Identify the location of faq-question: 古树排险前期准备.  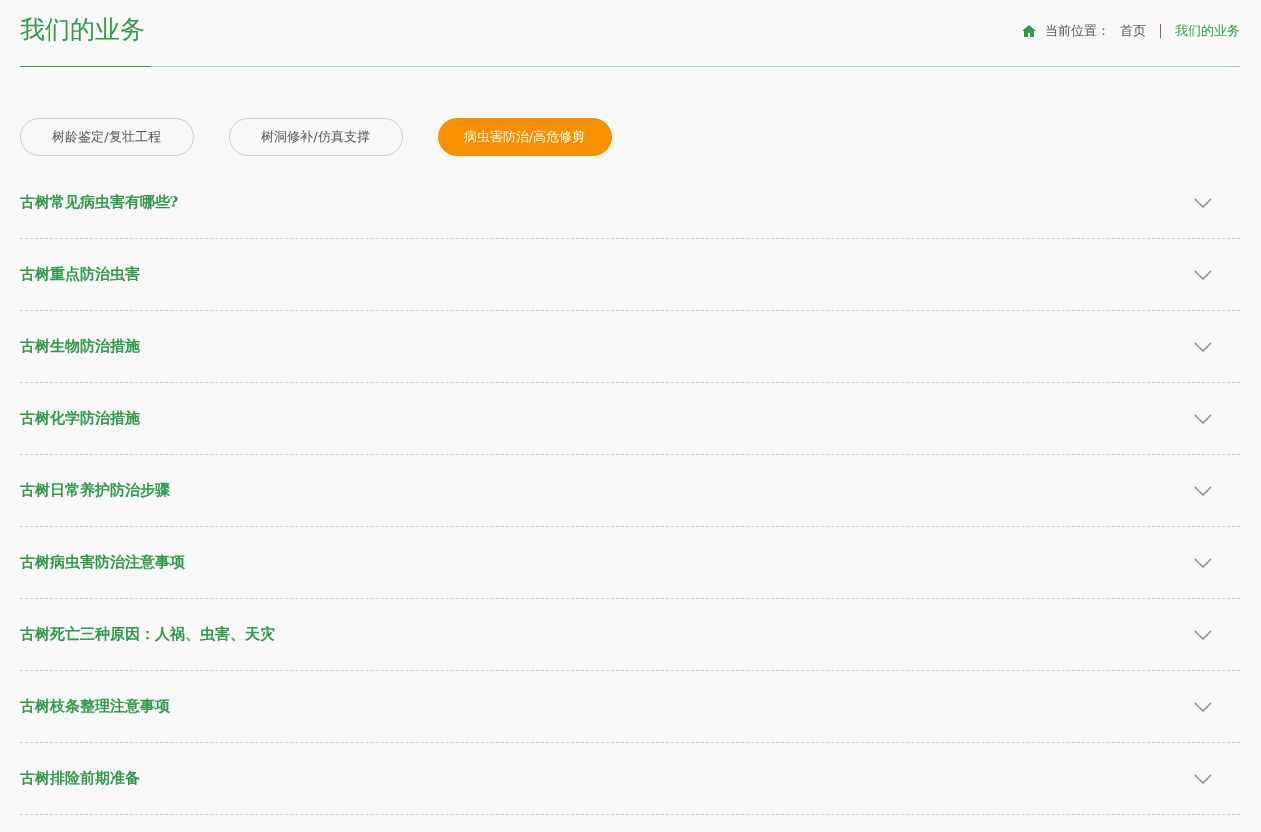
(79, 778).